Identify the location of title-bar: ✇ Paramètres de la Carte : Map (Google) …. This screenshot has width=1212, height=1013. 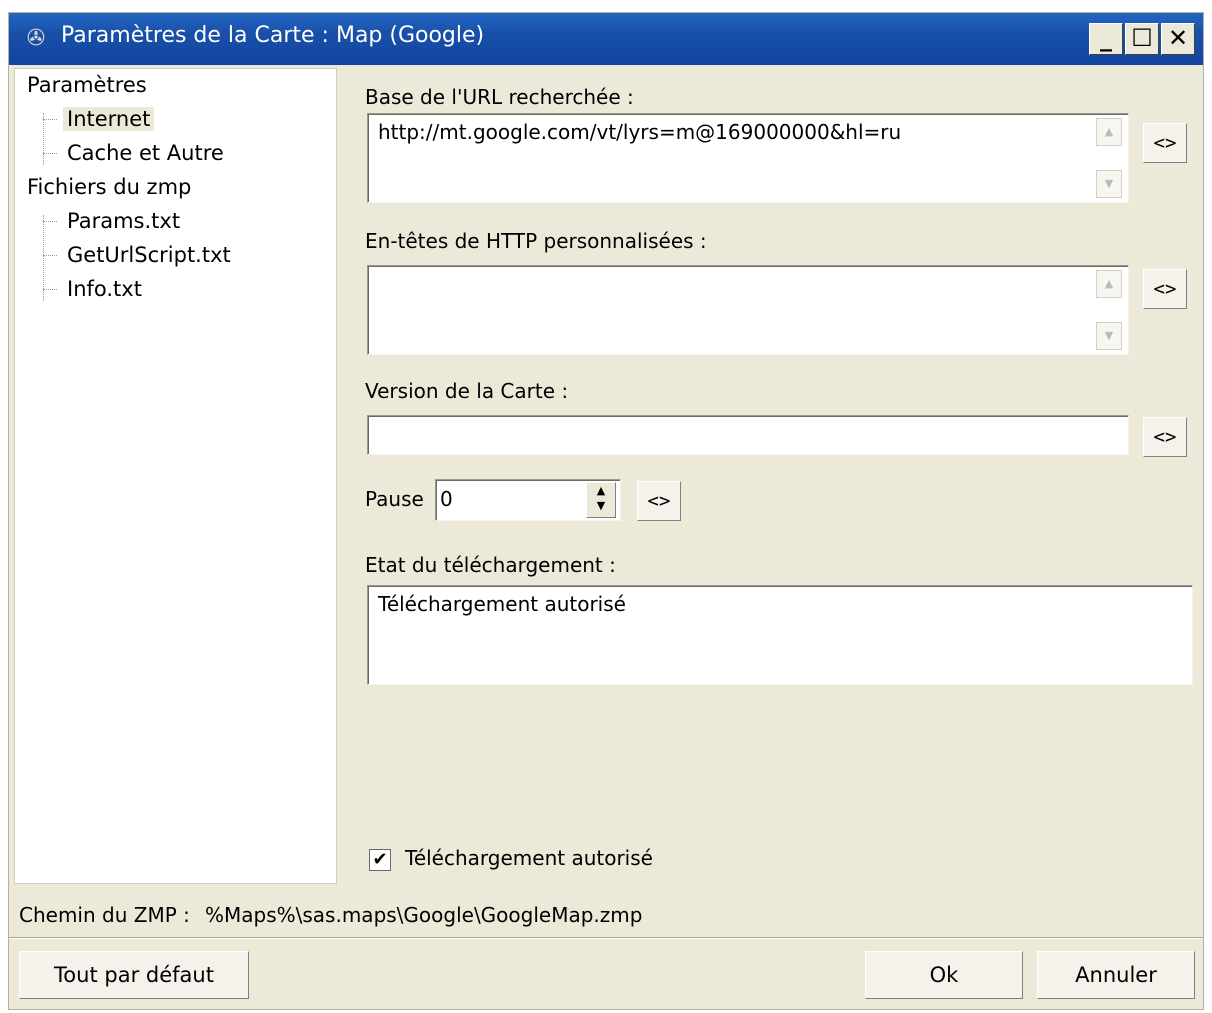
(606, 39).